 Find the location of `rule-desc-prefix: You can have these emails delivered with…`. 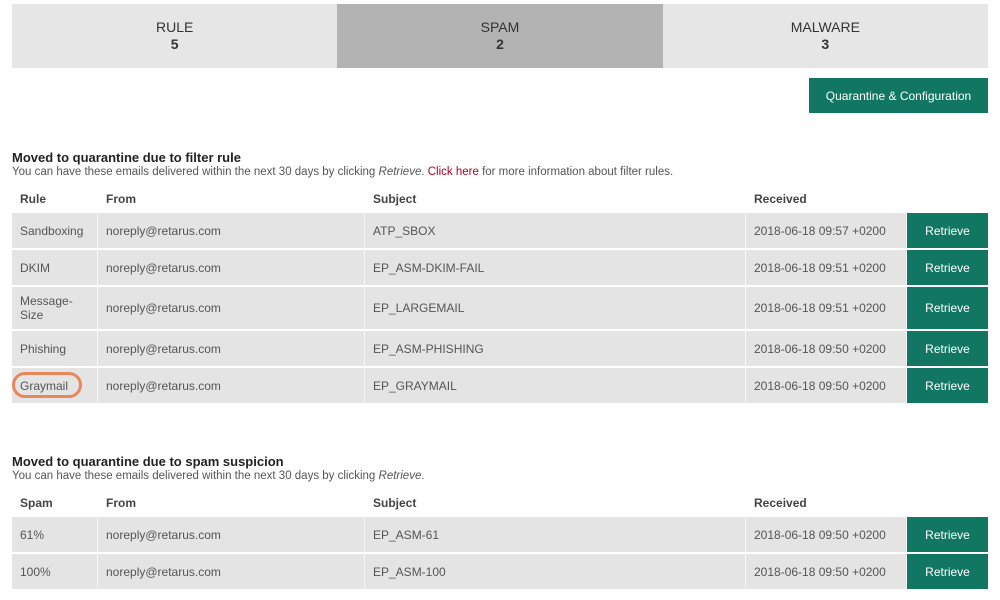

rule-desc-prefix: You can have these emails delivered with… is located at coordinates (195, 172).